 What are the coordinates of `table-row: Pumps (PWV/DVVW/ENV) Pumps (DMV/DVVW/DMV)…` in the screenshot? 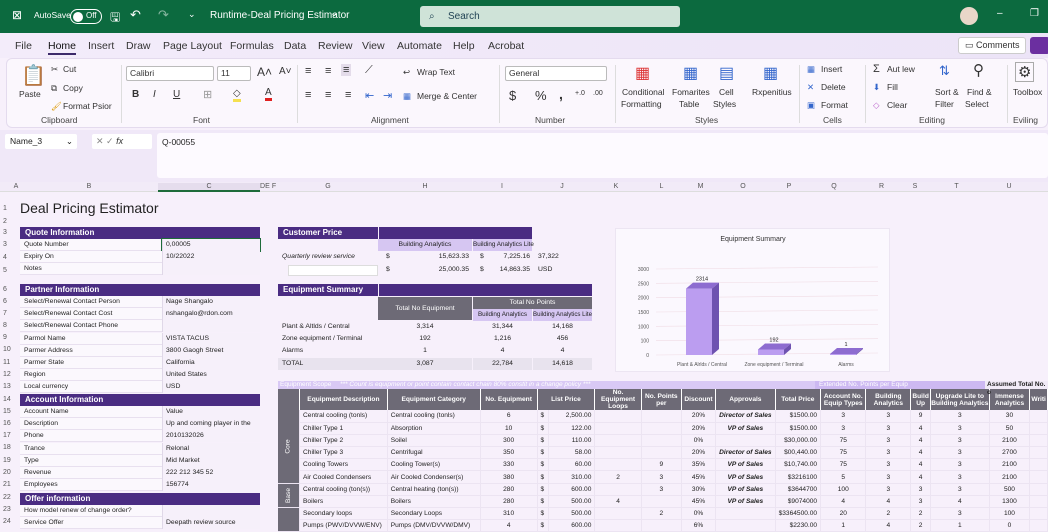 It's located at (663, 525).